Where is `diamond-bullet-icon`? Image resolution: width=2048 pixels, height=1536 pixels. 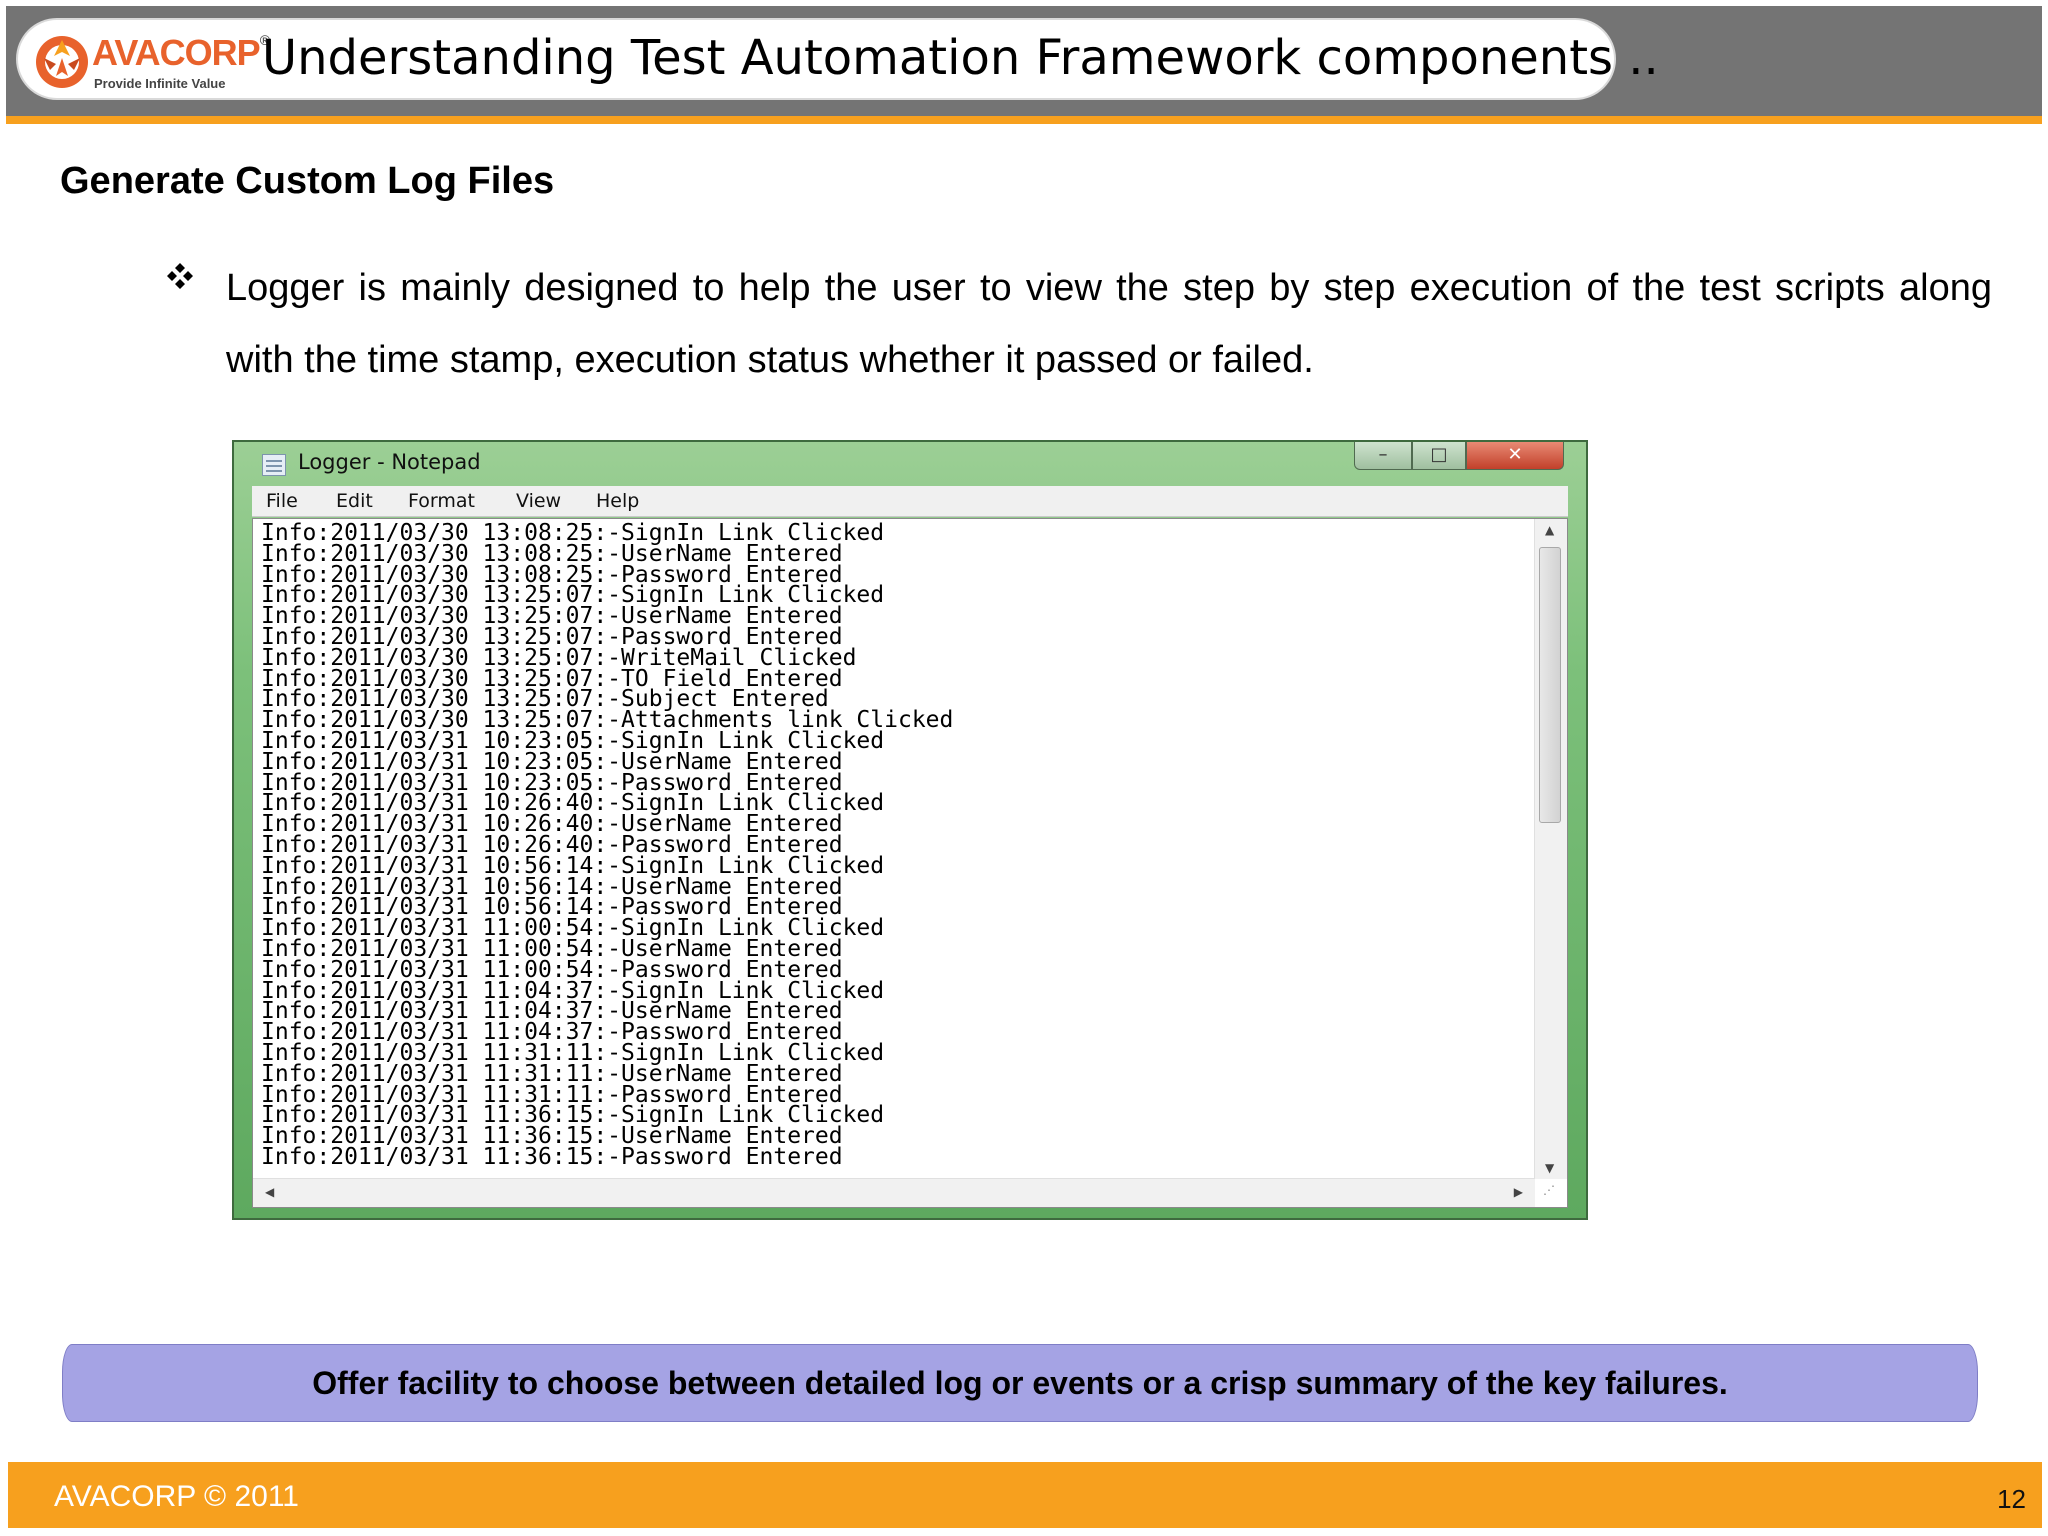
diamond-bullet-icon is located at coordinates (180, 276).